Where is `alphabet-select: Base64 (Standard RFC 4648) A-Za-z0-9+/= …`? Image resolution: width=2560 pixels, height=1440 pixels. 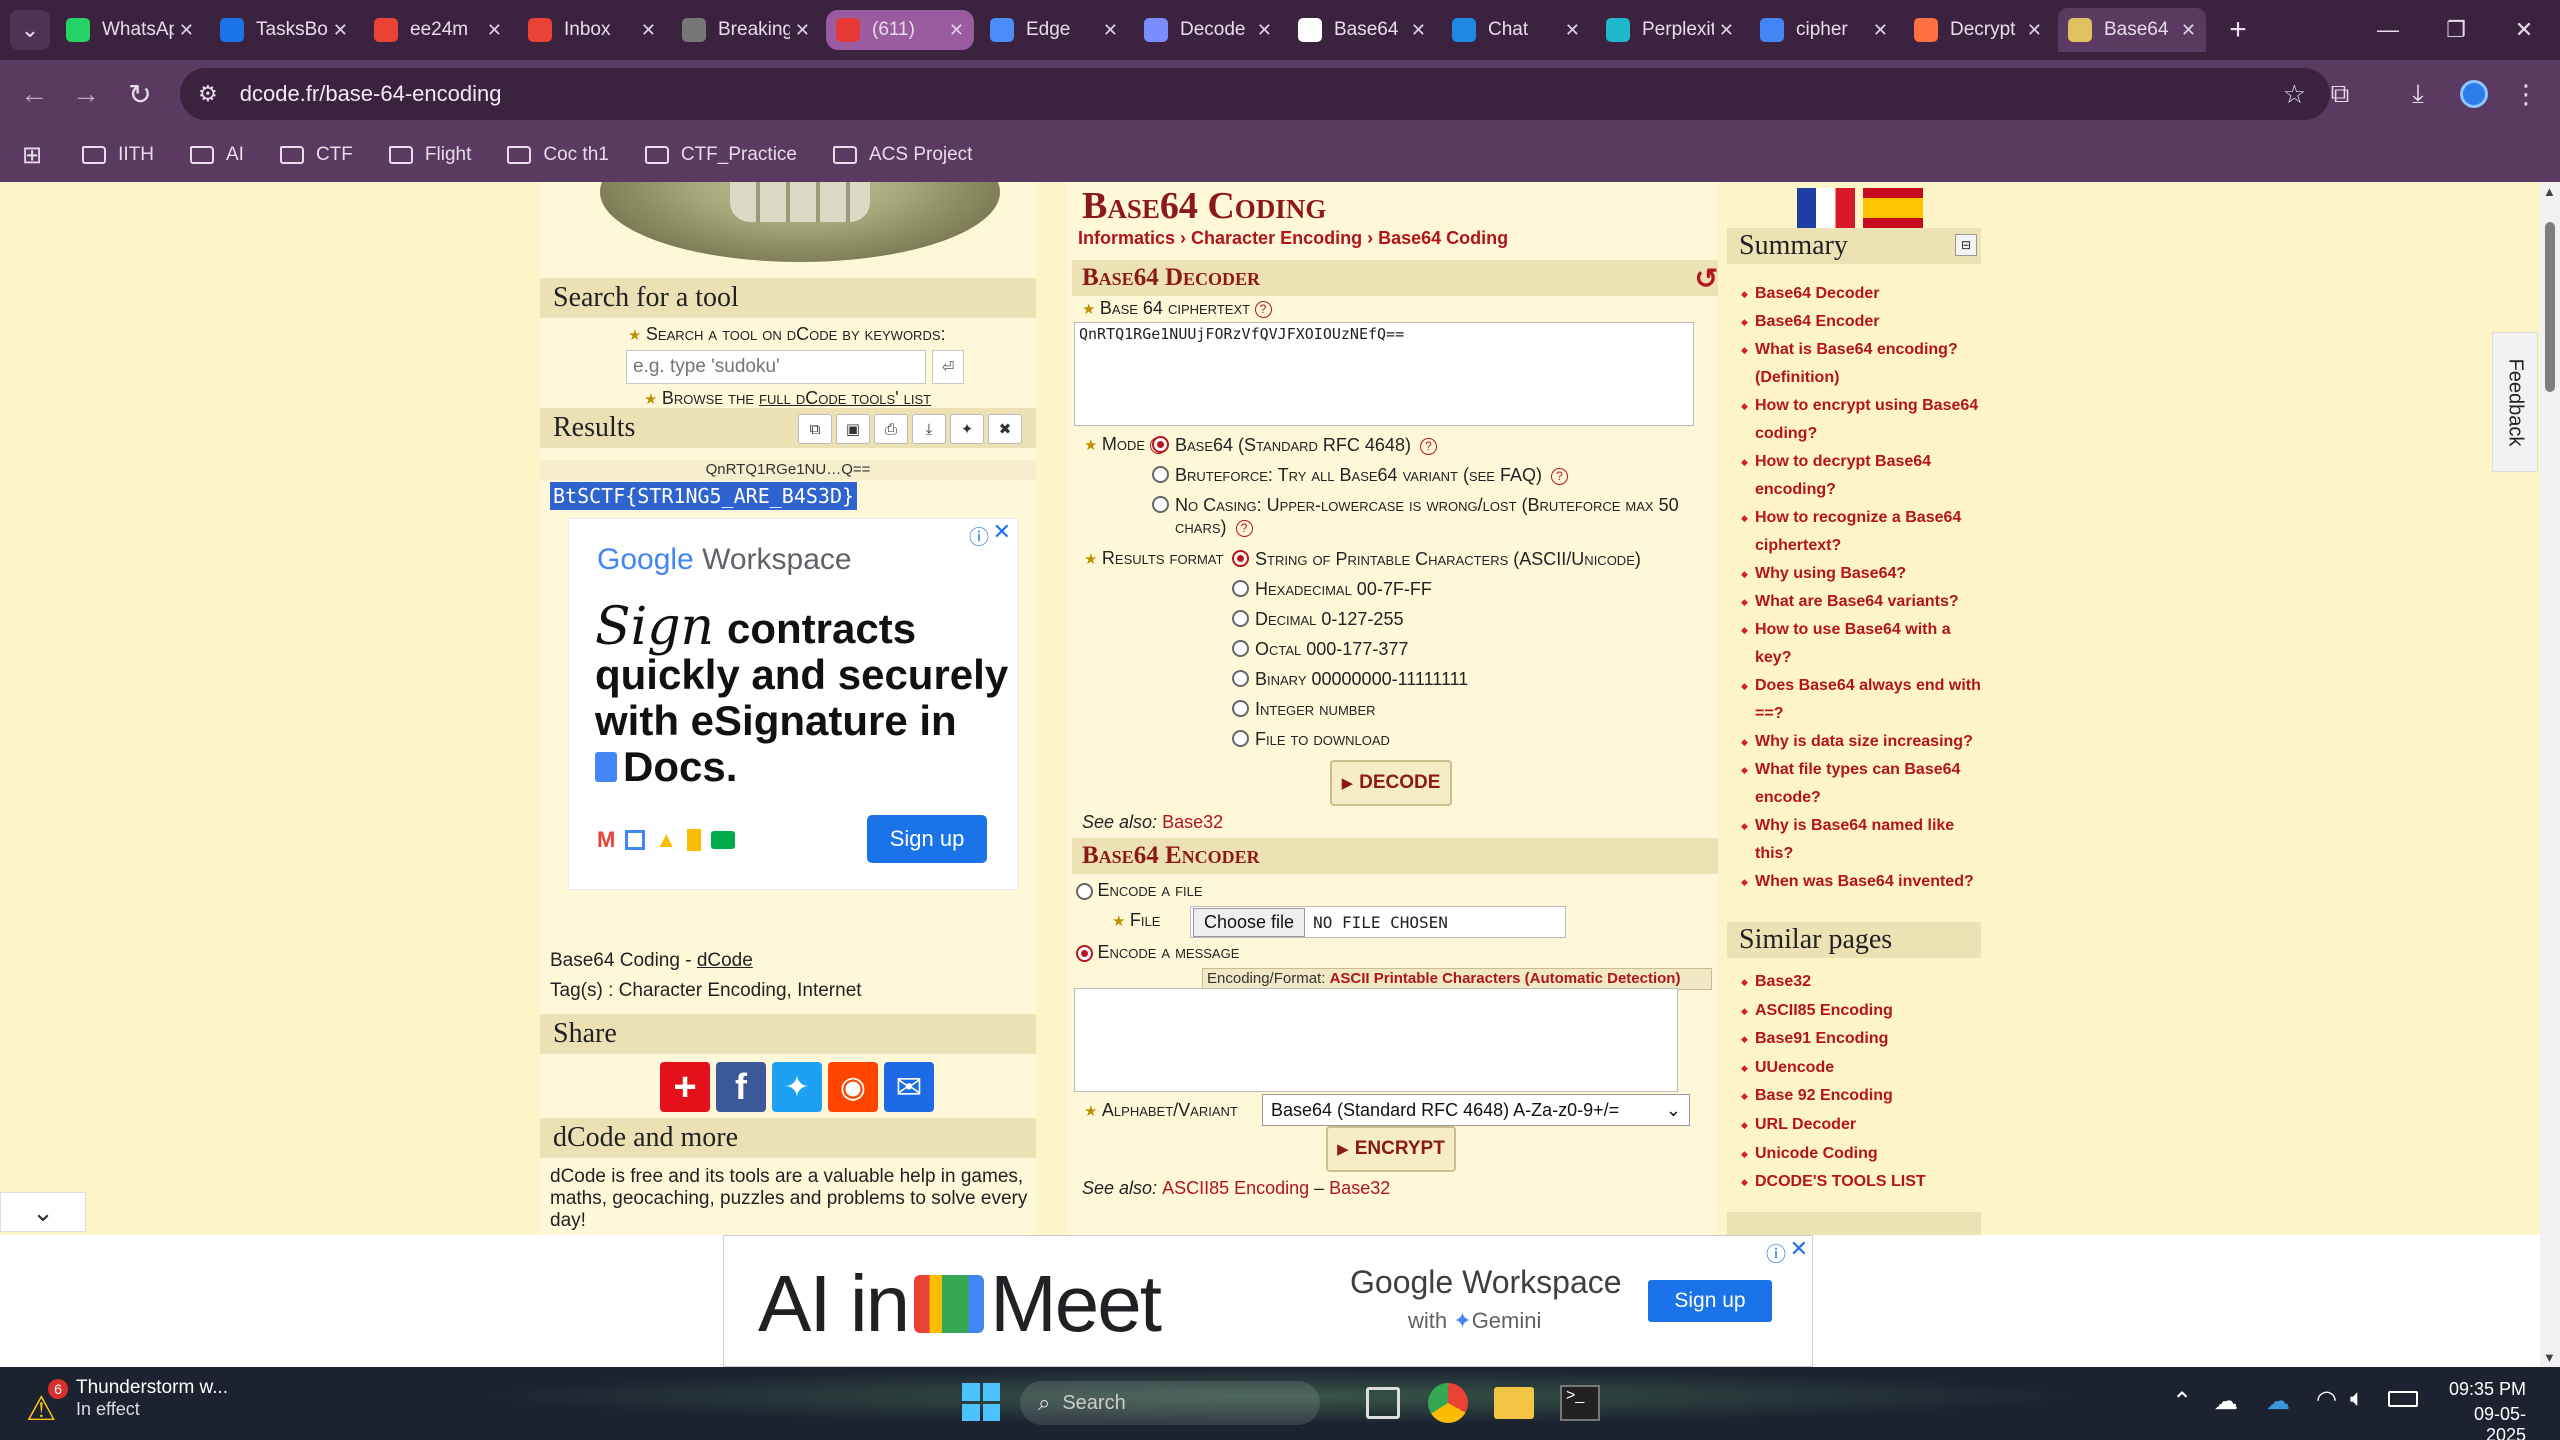
alphabet-select: Base64 (Standard RFC 4648) A-Za-z0-9+/= … is located at coordinates (1476, 1110).